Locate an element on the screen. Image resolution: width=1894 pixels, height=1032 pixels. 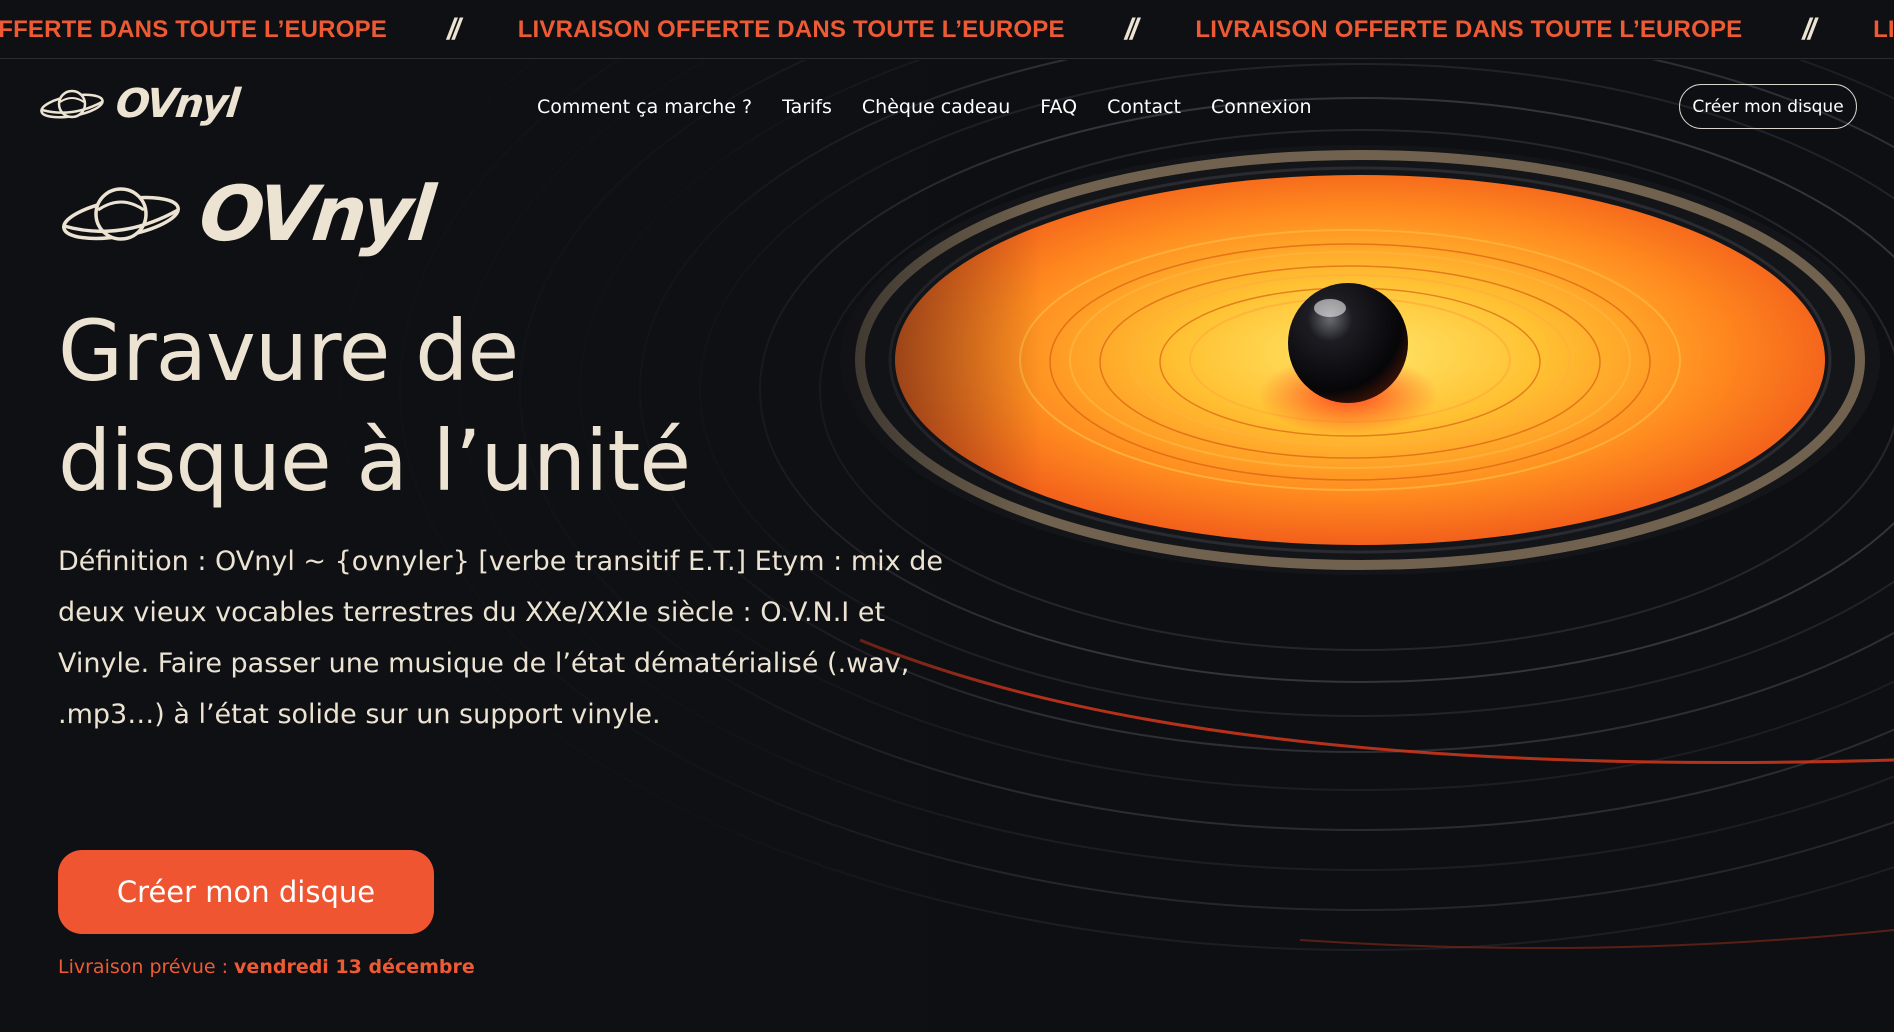
header-logo: OVnyl is located at coordinates (139, 104).